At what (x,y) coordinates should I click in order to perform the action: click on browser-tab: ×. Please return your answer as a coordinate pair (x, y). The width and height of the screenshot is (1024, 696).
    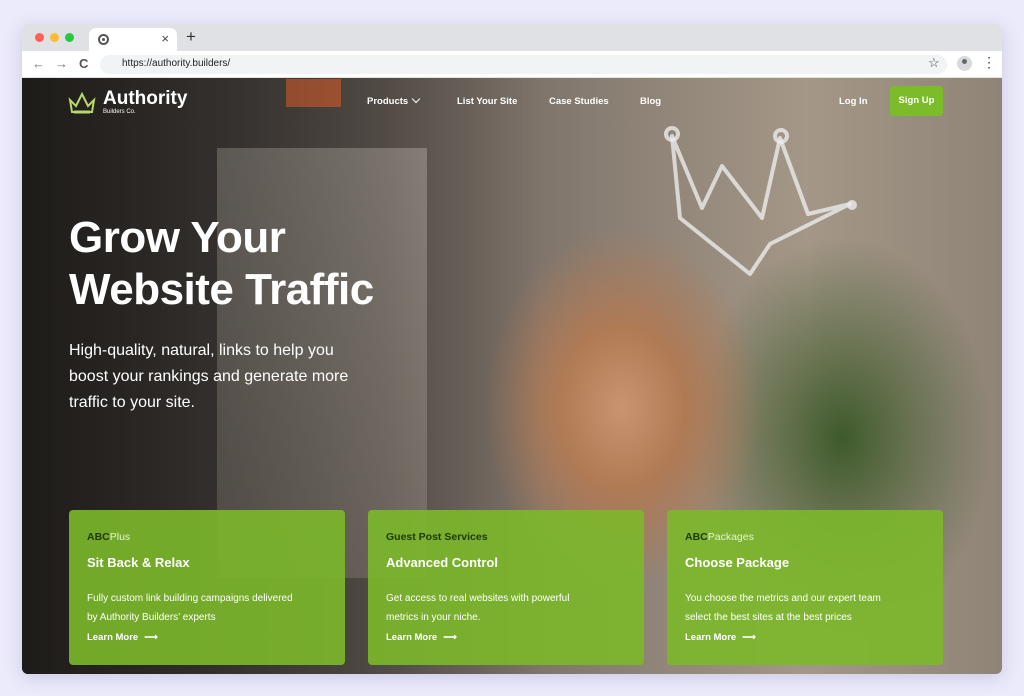
    Looking at the image, I should click on (133, 39).